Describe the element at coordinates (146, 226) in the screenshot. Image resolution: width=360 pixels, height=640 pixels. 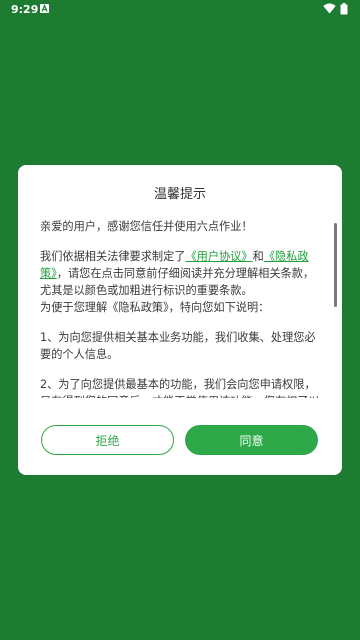
I see `greeting-text: 亲爱的用户，感谢您信任并使用六点作业！` at that location.